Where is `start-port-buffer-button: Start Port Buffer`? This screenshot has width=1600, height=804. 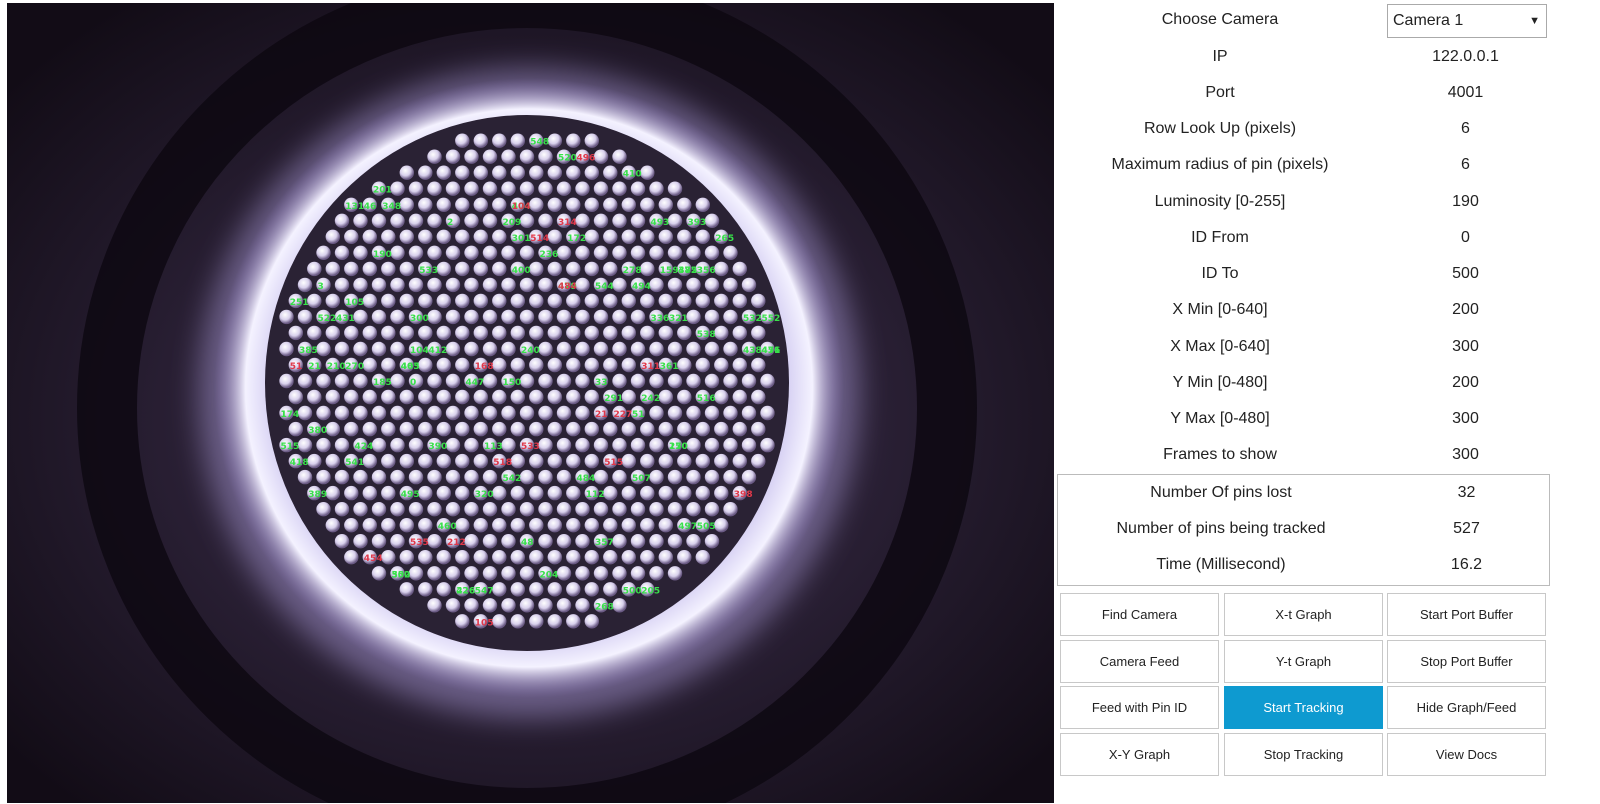
start-port-buffer-button: Start Port Buffer is located at coordinates (1466, 614).